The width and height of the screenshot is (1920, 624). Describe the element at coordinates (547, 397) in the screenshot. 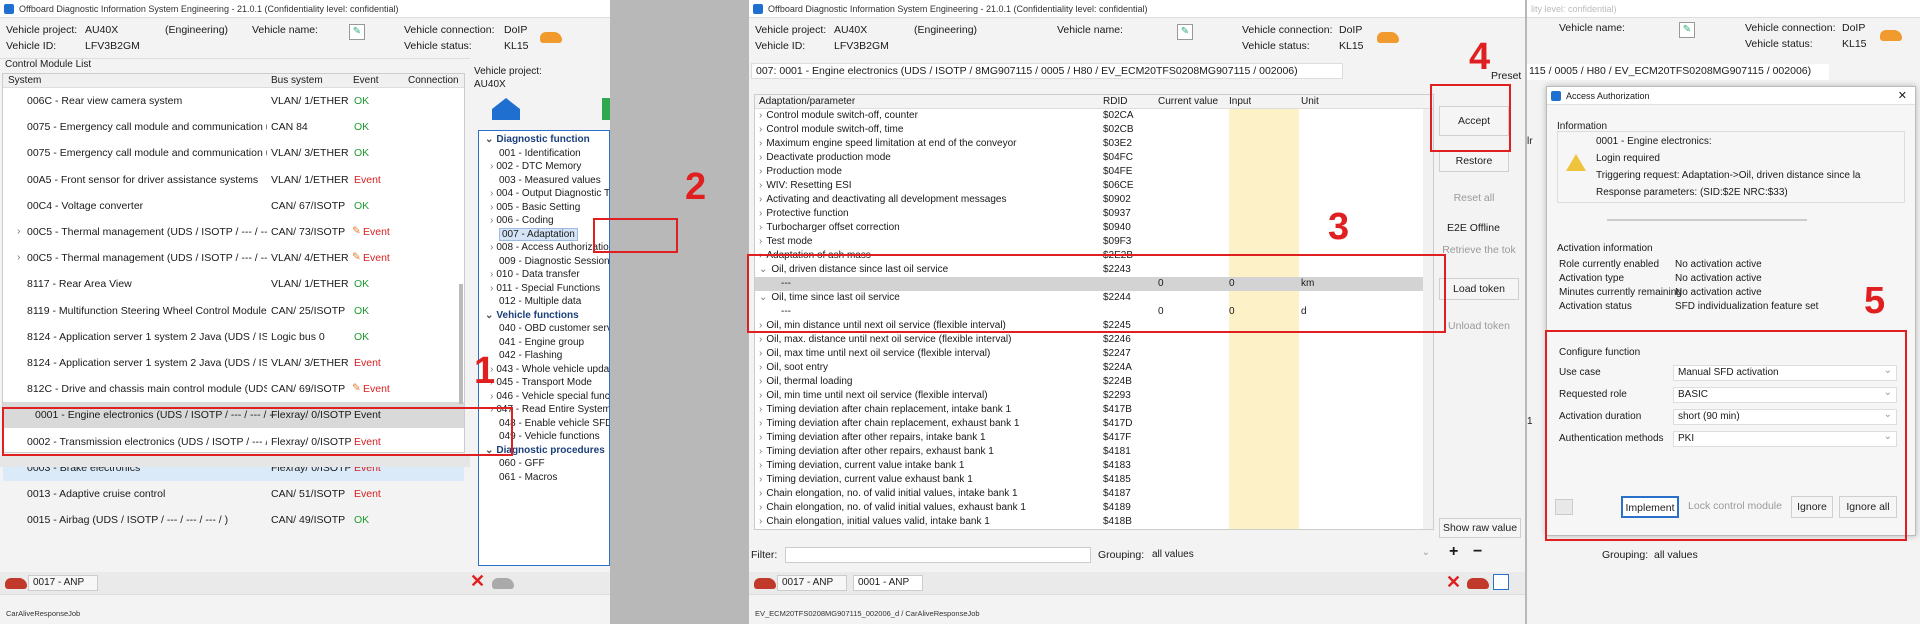

I see `tree-item: ›046 - Vehicle special function` at that location.